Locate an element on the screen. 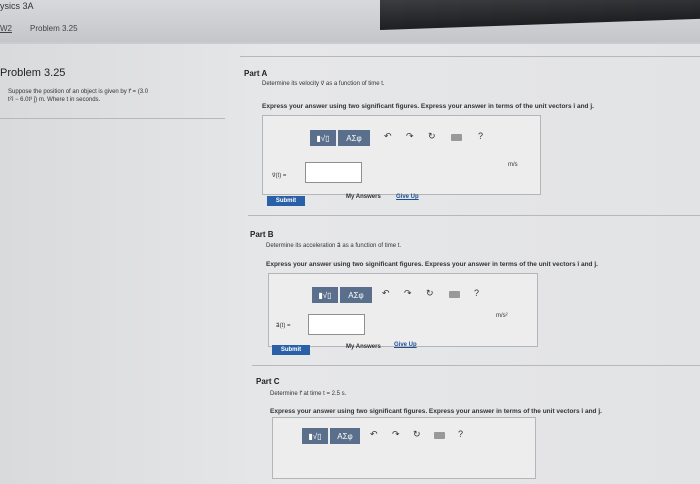 The image size is (700, 484). part-b-give-up-link: Give Up is located at coordinates (405, 345).